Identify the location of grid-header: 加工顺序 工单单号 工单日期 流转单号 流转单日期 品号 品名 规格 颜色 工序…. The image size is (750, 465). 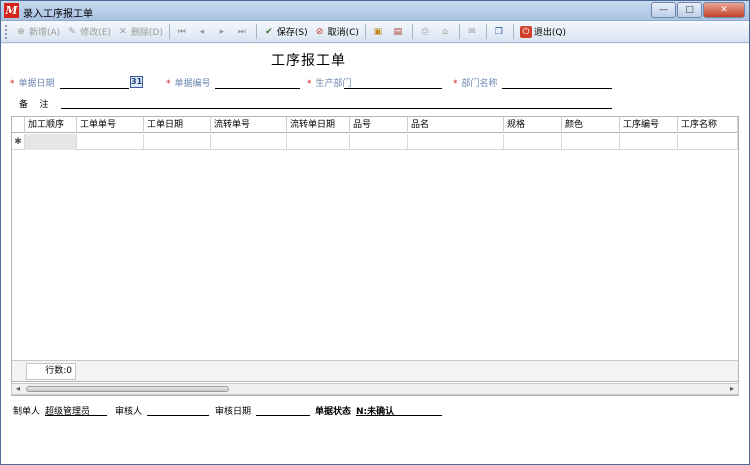
(375, 125).